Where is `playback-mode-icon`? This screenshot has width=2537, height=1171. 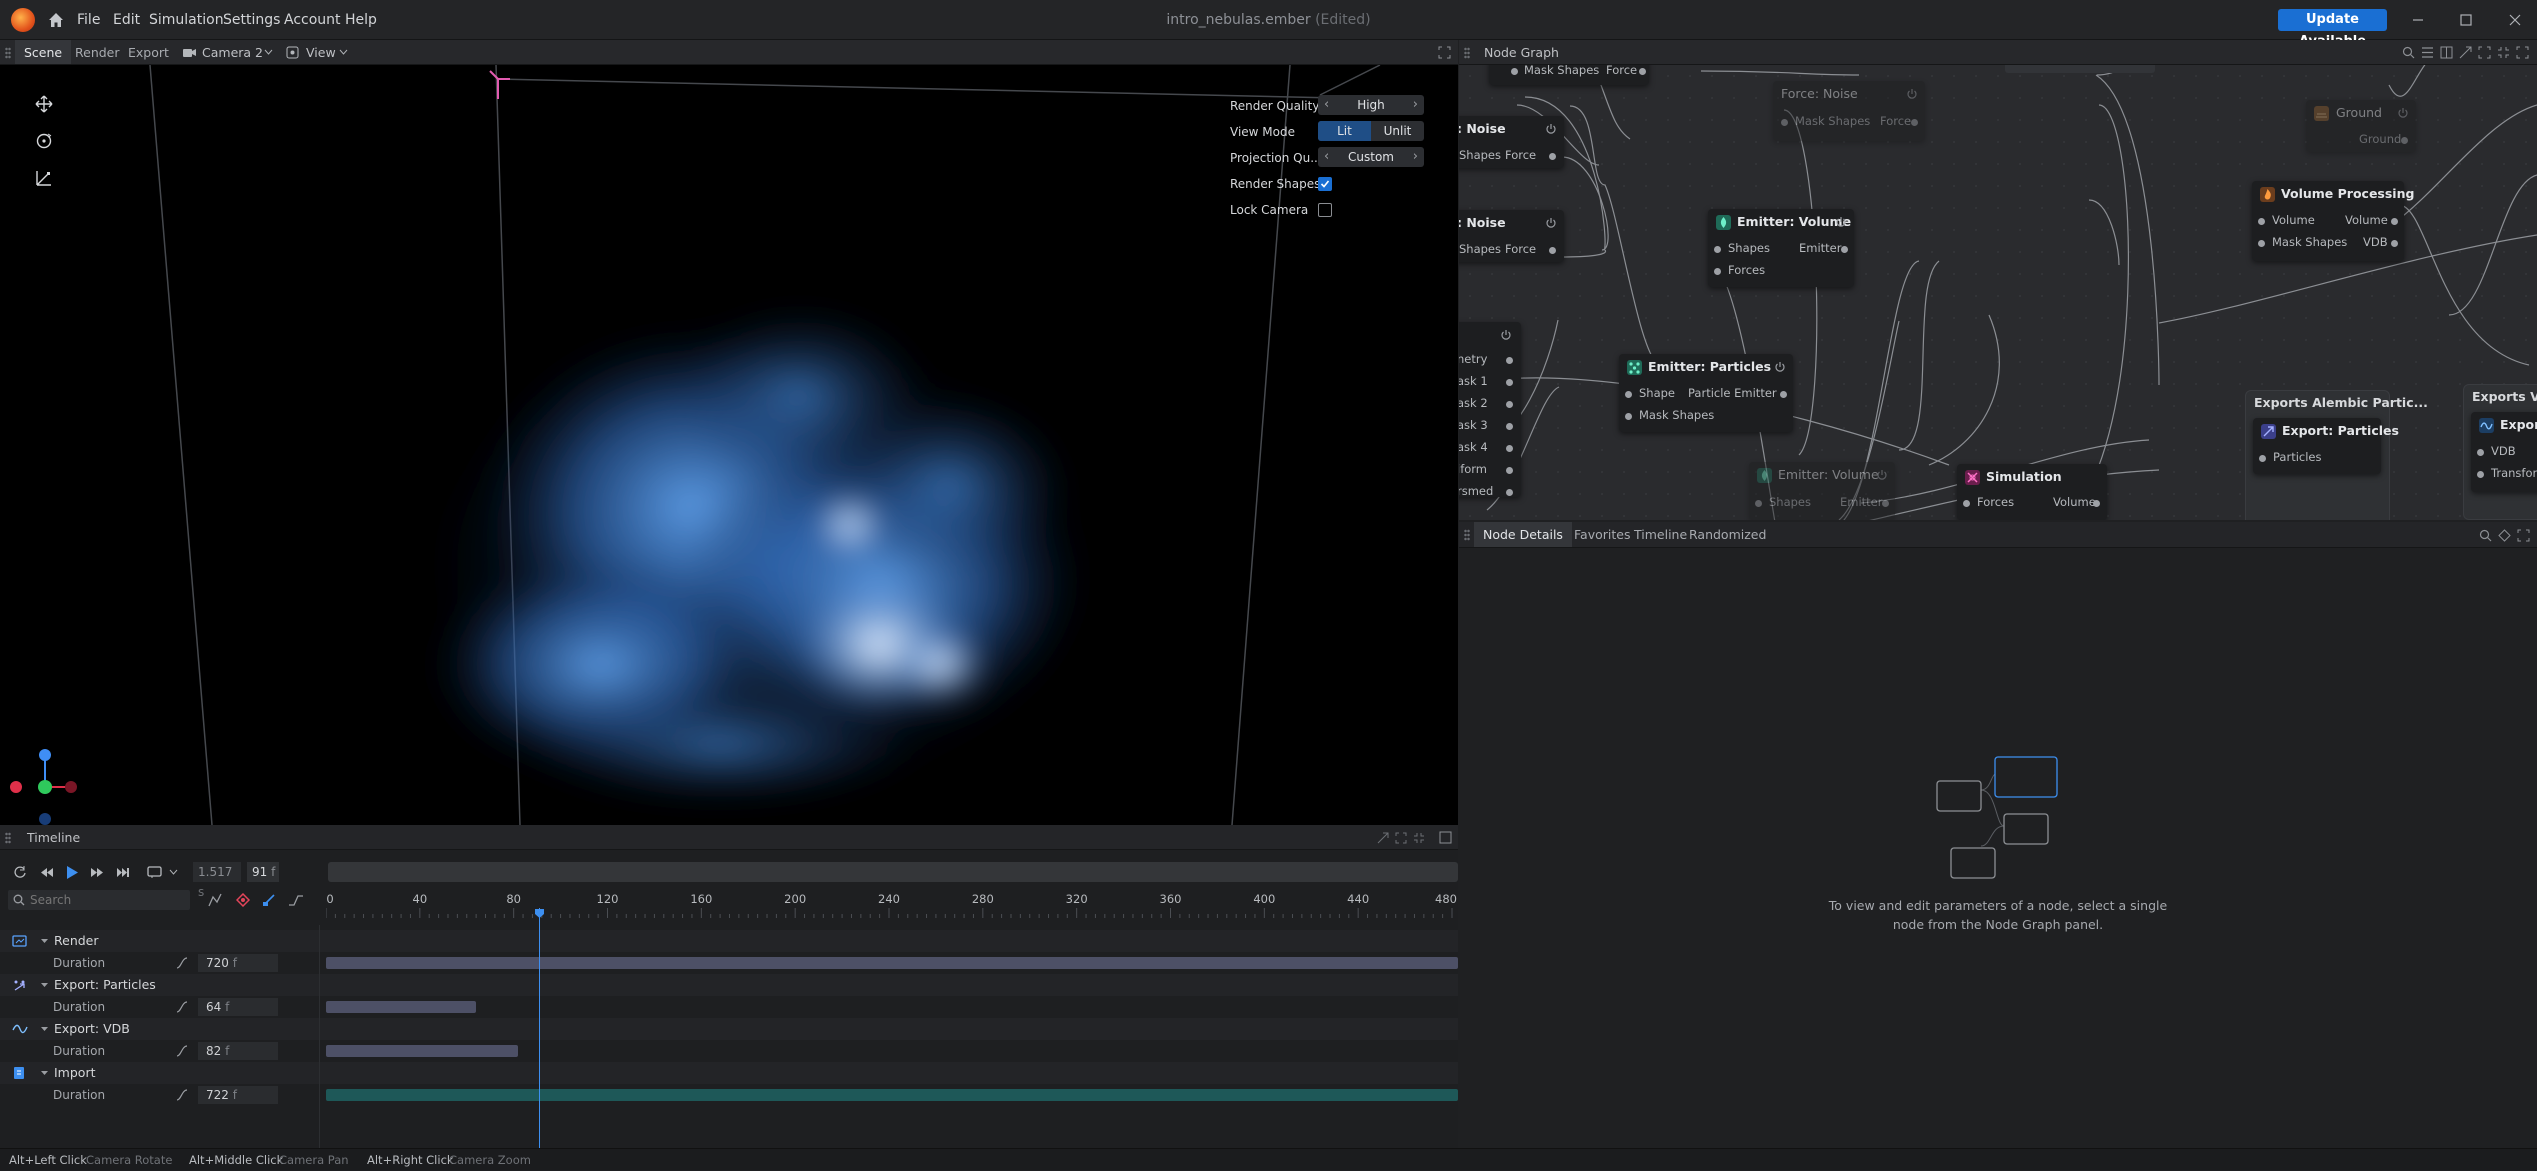 playback-mode-icon is located at coordinates (155, 872).